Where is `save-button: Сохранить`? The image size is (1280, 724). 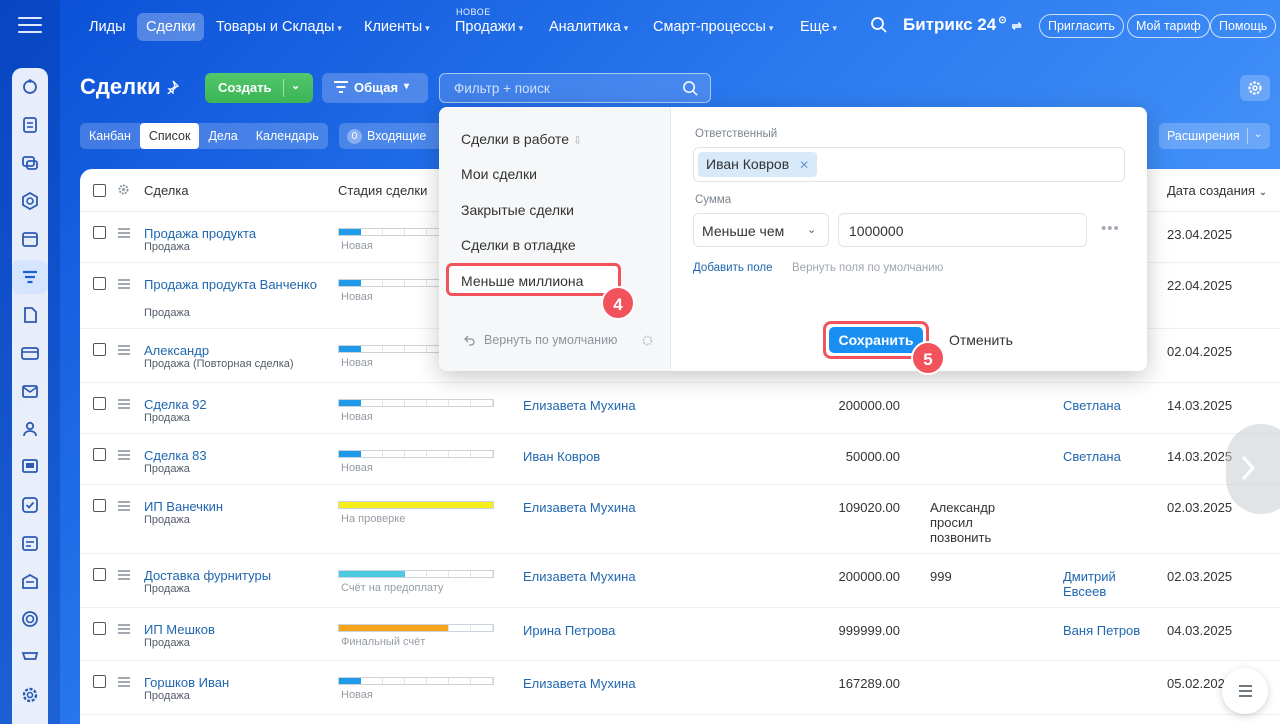
save-button: Сохранить is located at coordinates (876, 340).